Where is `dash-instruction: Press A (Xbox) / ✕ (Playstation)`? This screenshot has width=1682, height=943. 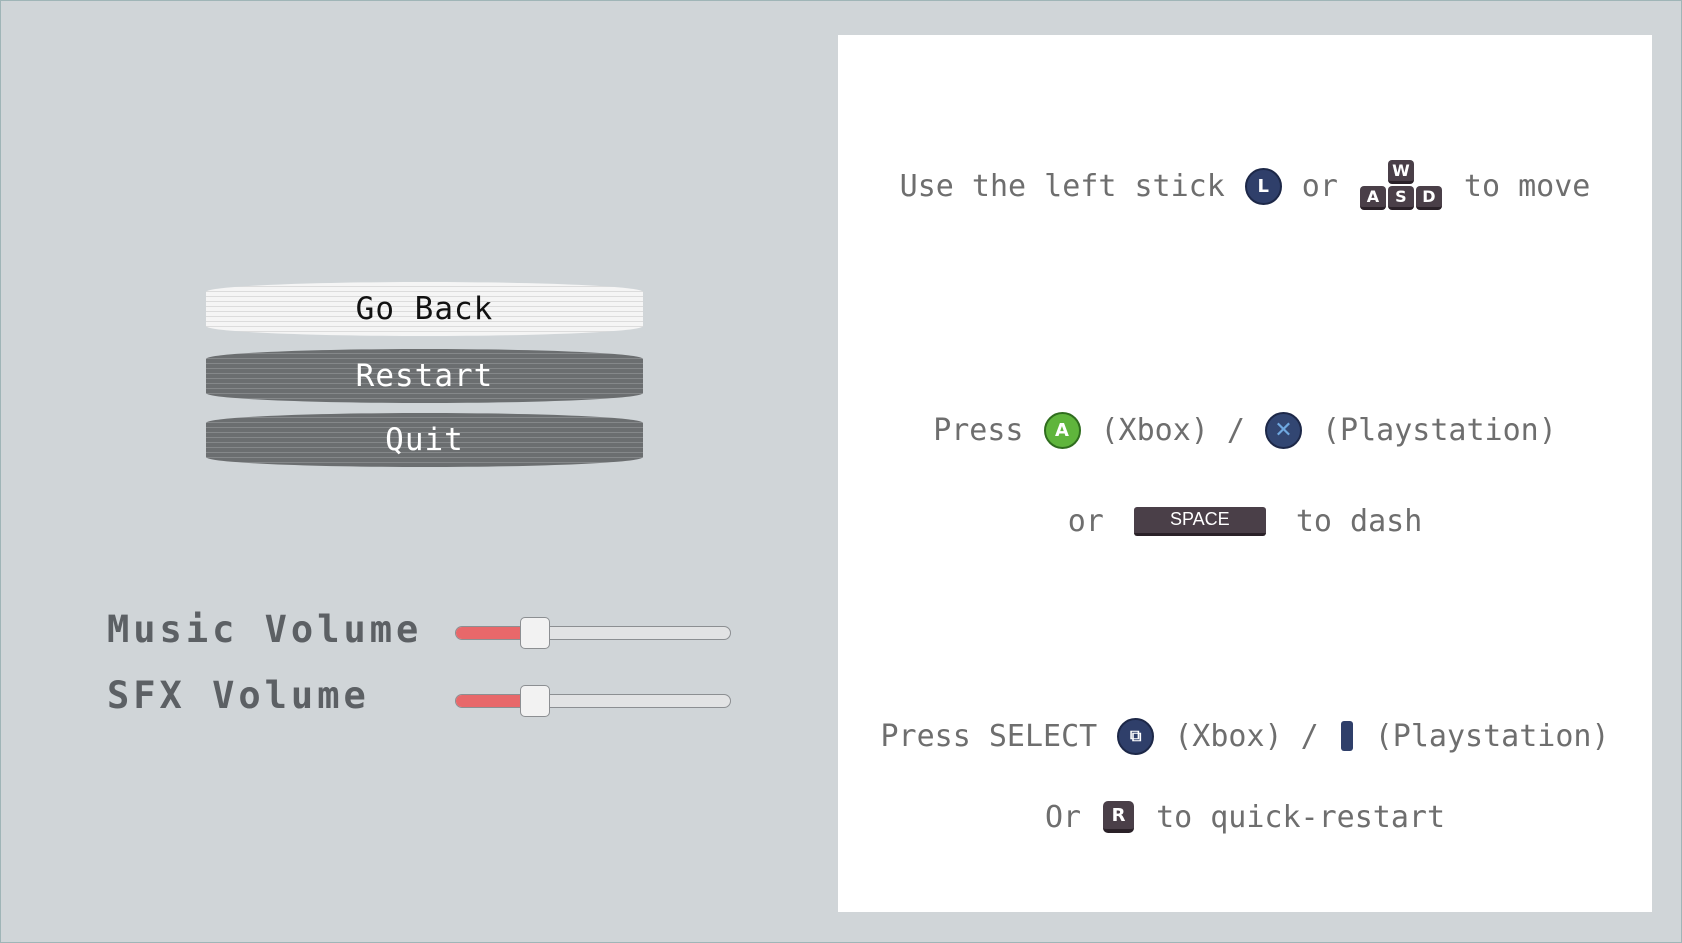 dash-instruction: Press A (Xbox) / ✕ (Playstation) is located at coordinates (1245, 430).